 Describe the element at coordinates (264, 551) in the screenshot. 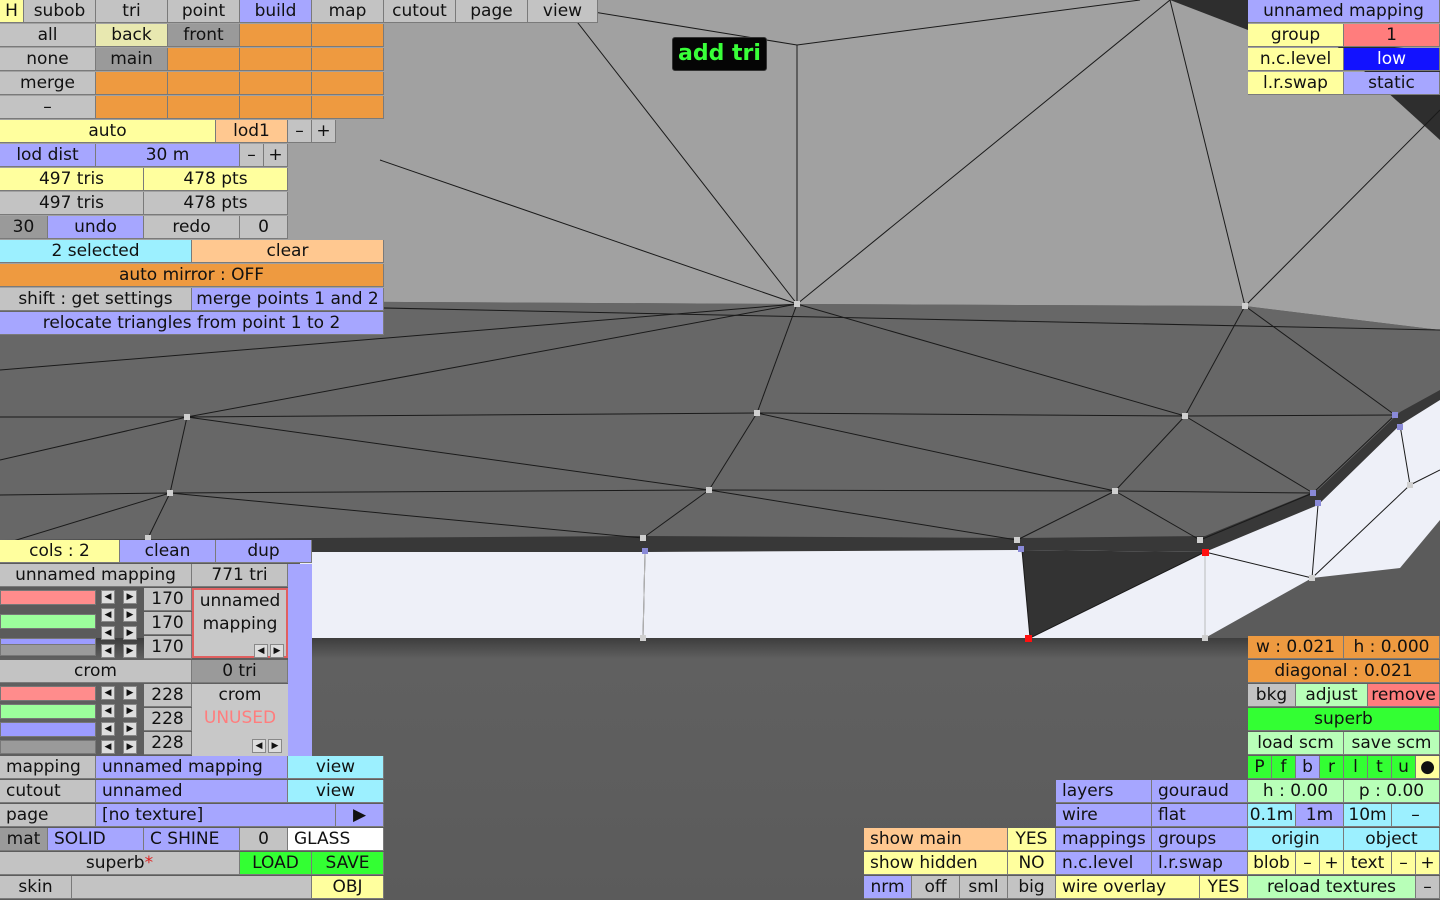

I see `dup-button: dup` at that location.